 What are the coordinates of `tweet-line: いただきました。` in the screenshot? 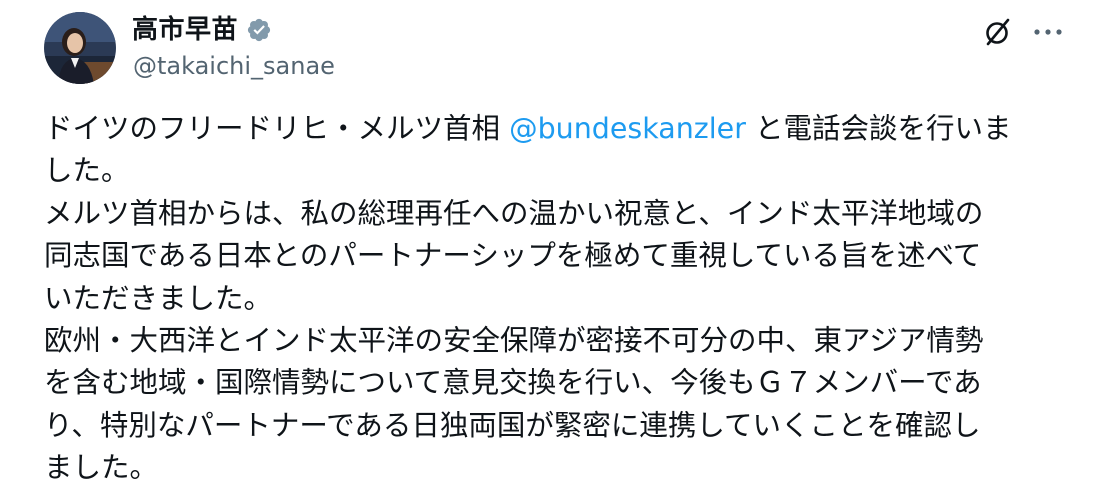 It's located at (158, 298).